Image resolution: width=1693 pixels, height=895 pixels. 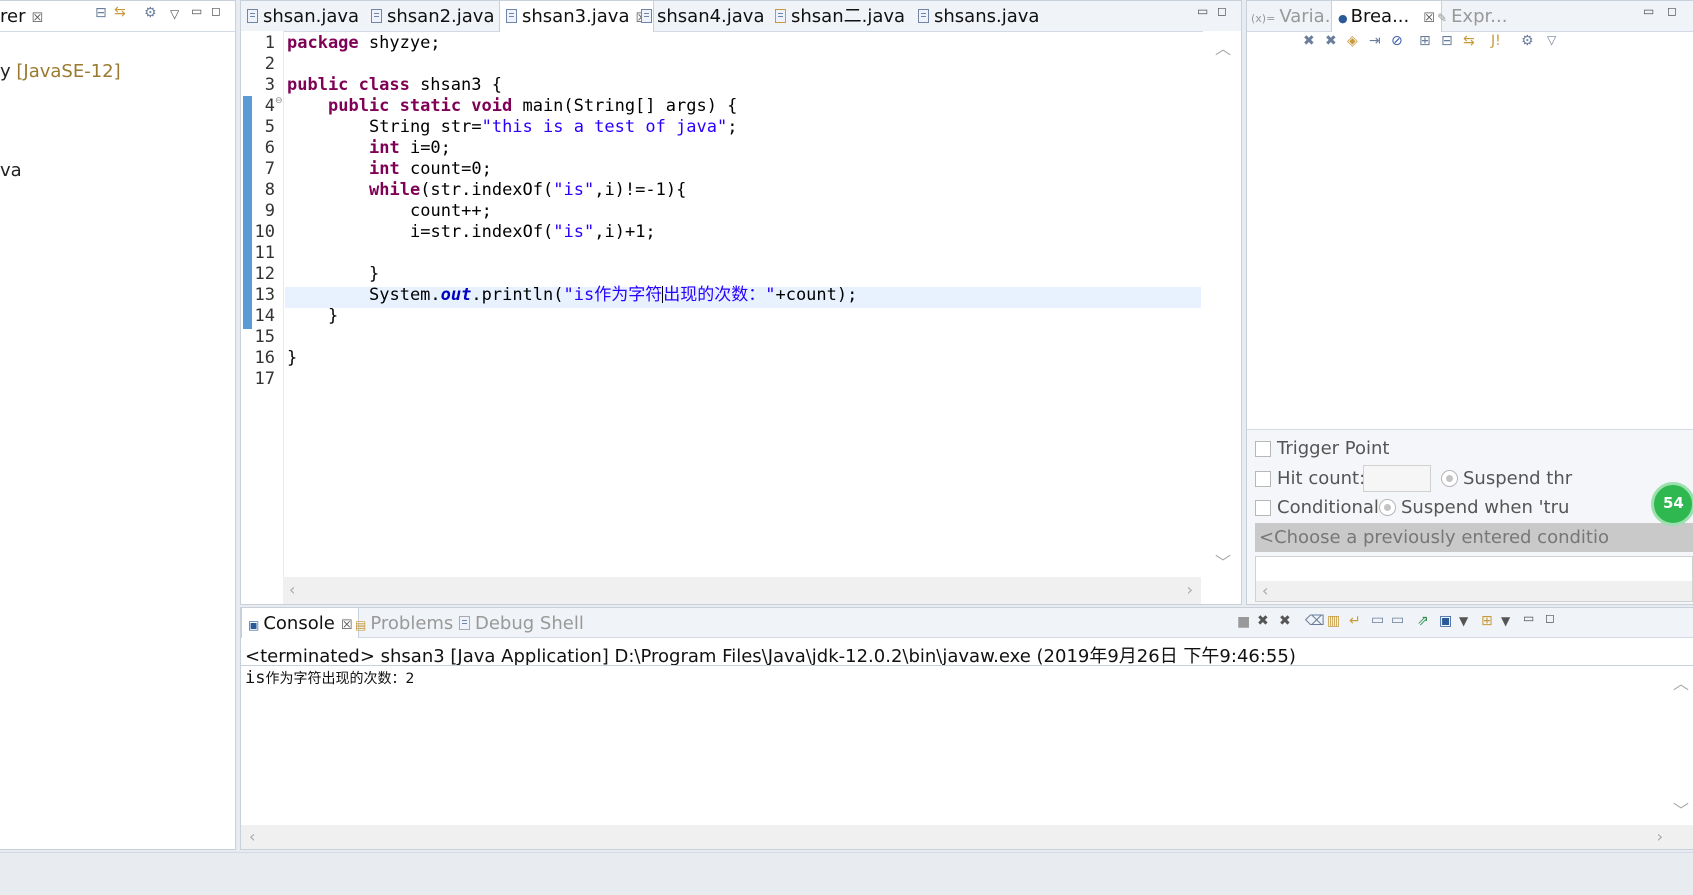 What do you see at coordinates (1243, 622) in the screenshot?
I see `terminate-icon: ■` at bounding box center [1243, 622].